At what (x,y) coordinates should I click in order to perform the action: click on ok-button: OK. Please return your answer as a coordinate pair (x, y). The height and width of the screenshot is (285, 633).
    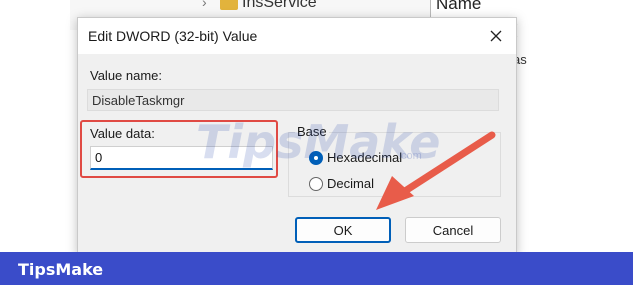
    Looking at the image, I should click on (343, 230).